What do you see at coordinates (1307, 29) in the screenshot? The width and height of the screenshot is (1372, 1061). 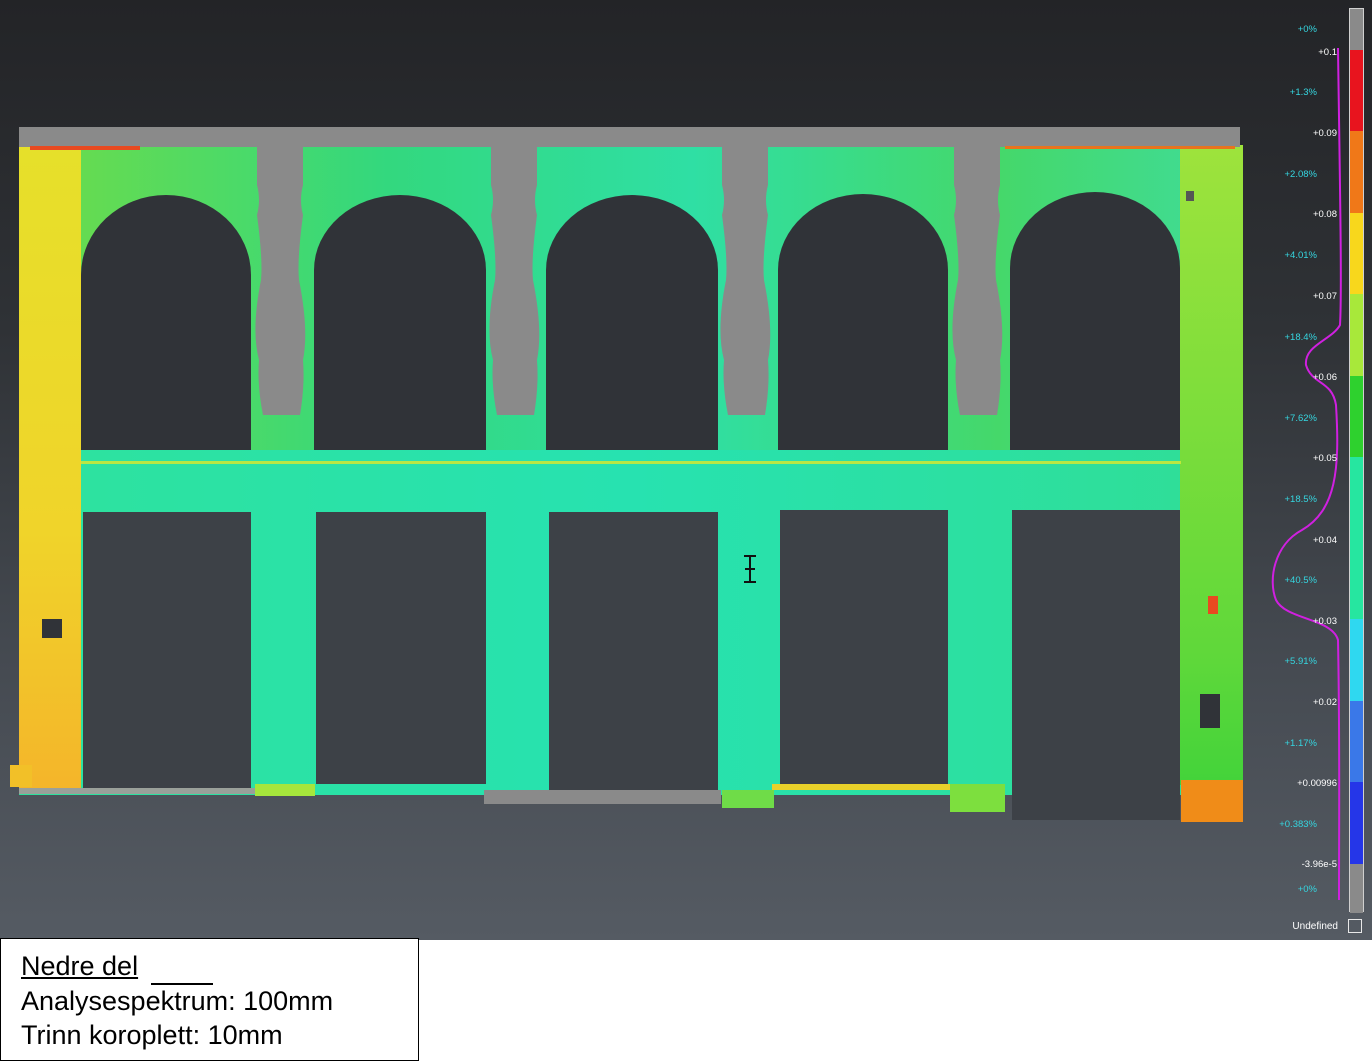 I see `pct-label-0: +0%` at bounding box center [1307, 29].